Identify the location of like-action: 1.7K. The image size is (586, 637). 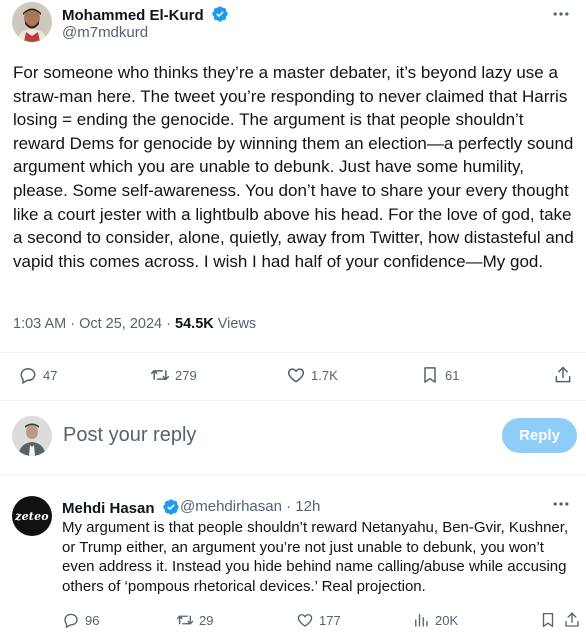
(312, 375).